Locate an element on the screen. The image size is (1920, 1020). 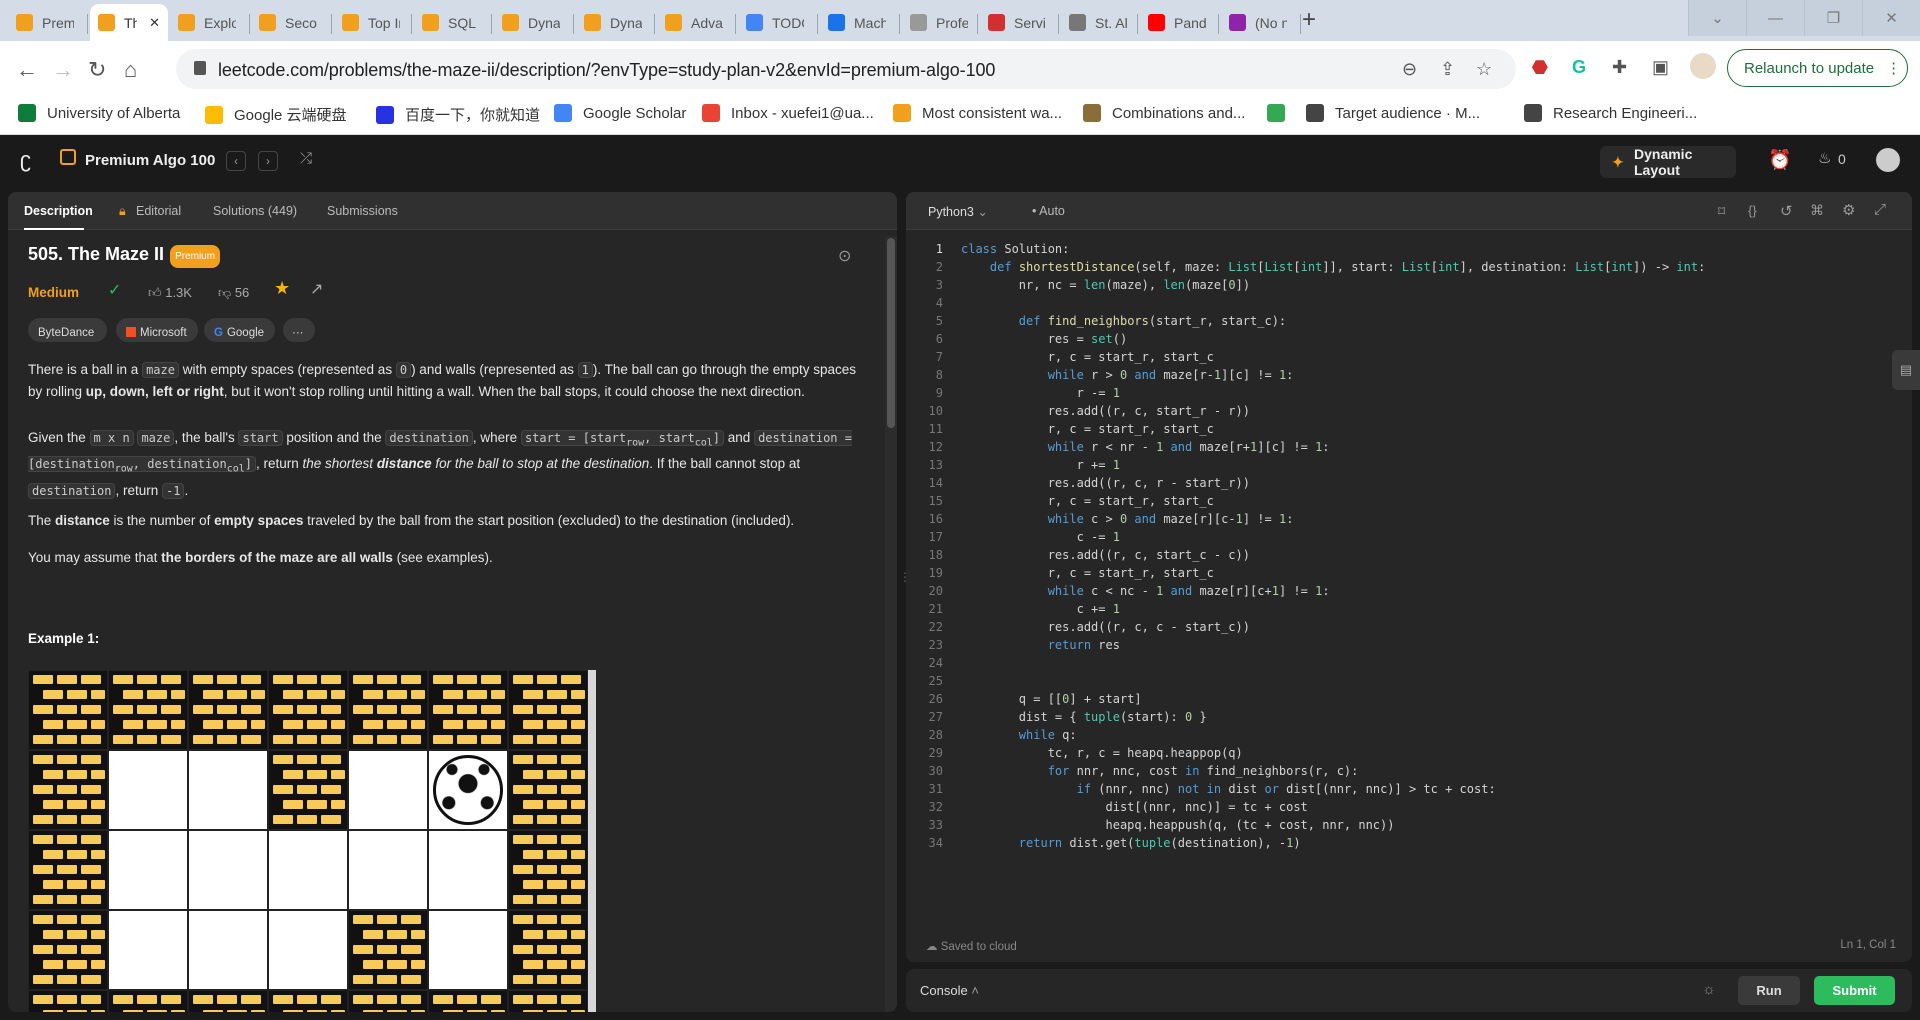
browser-tab: Machin is located at coordinates (860, 22).